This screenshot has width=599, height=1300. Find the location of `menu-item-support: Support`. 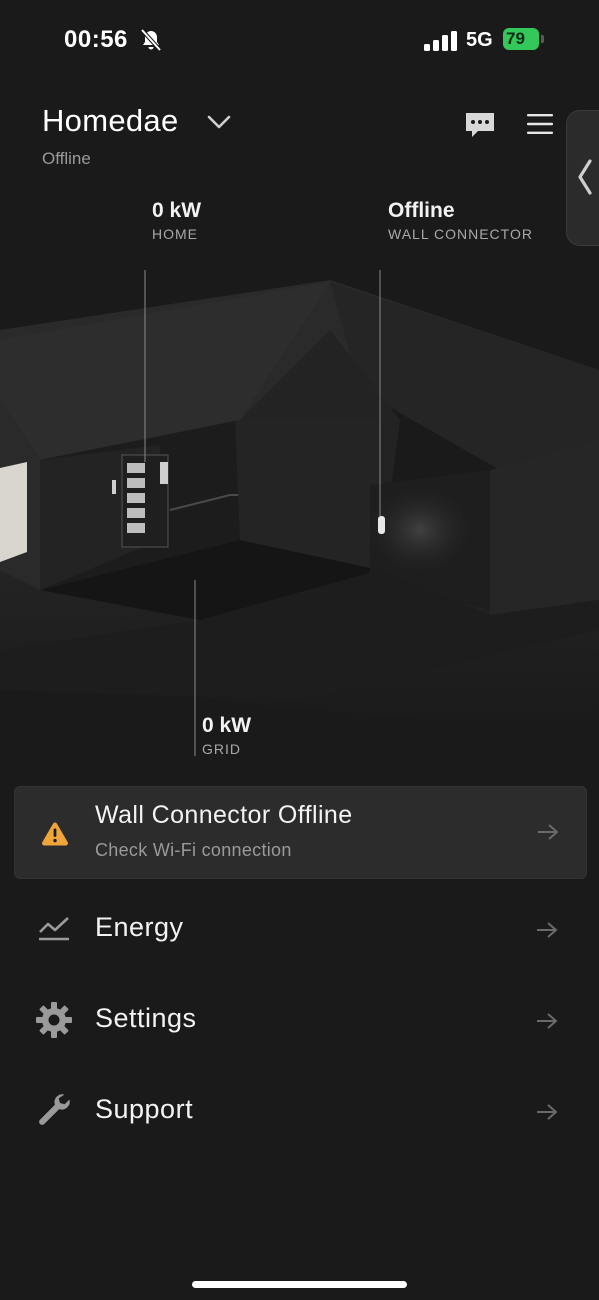

menu-item-support: Support is located at coordinates (299, 1110).